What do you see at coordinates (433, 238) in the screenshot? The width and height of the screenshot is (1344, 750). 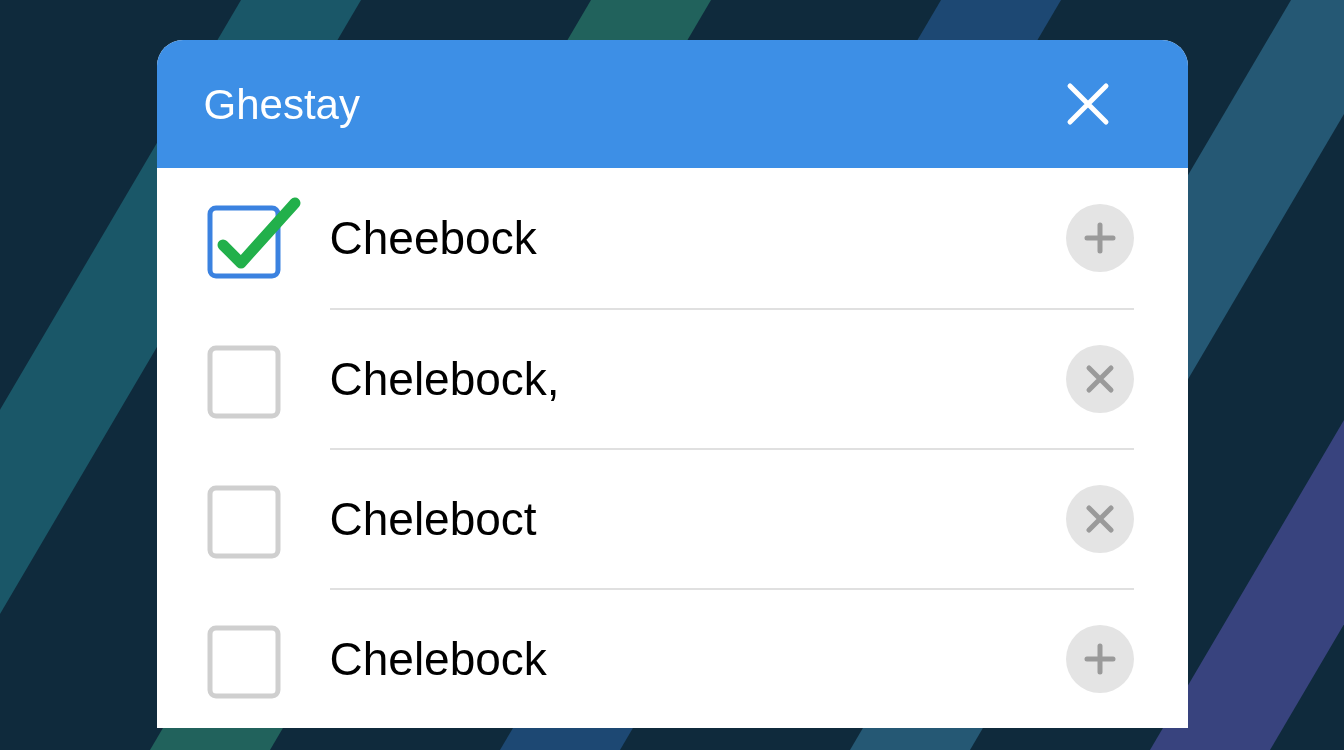 I see `item-label: Cheebock` at bounding box center [433, 238].